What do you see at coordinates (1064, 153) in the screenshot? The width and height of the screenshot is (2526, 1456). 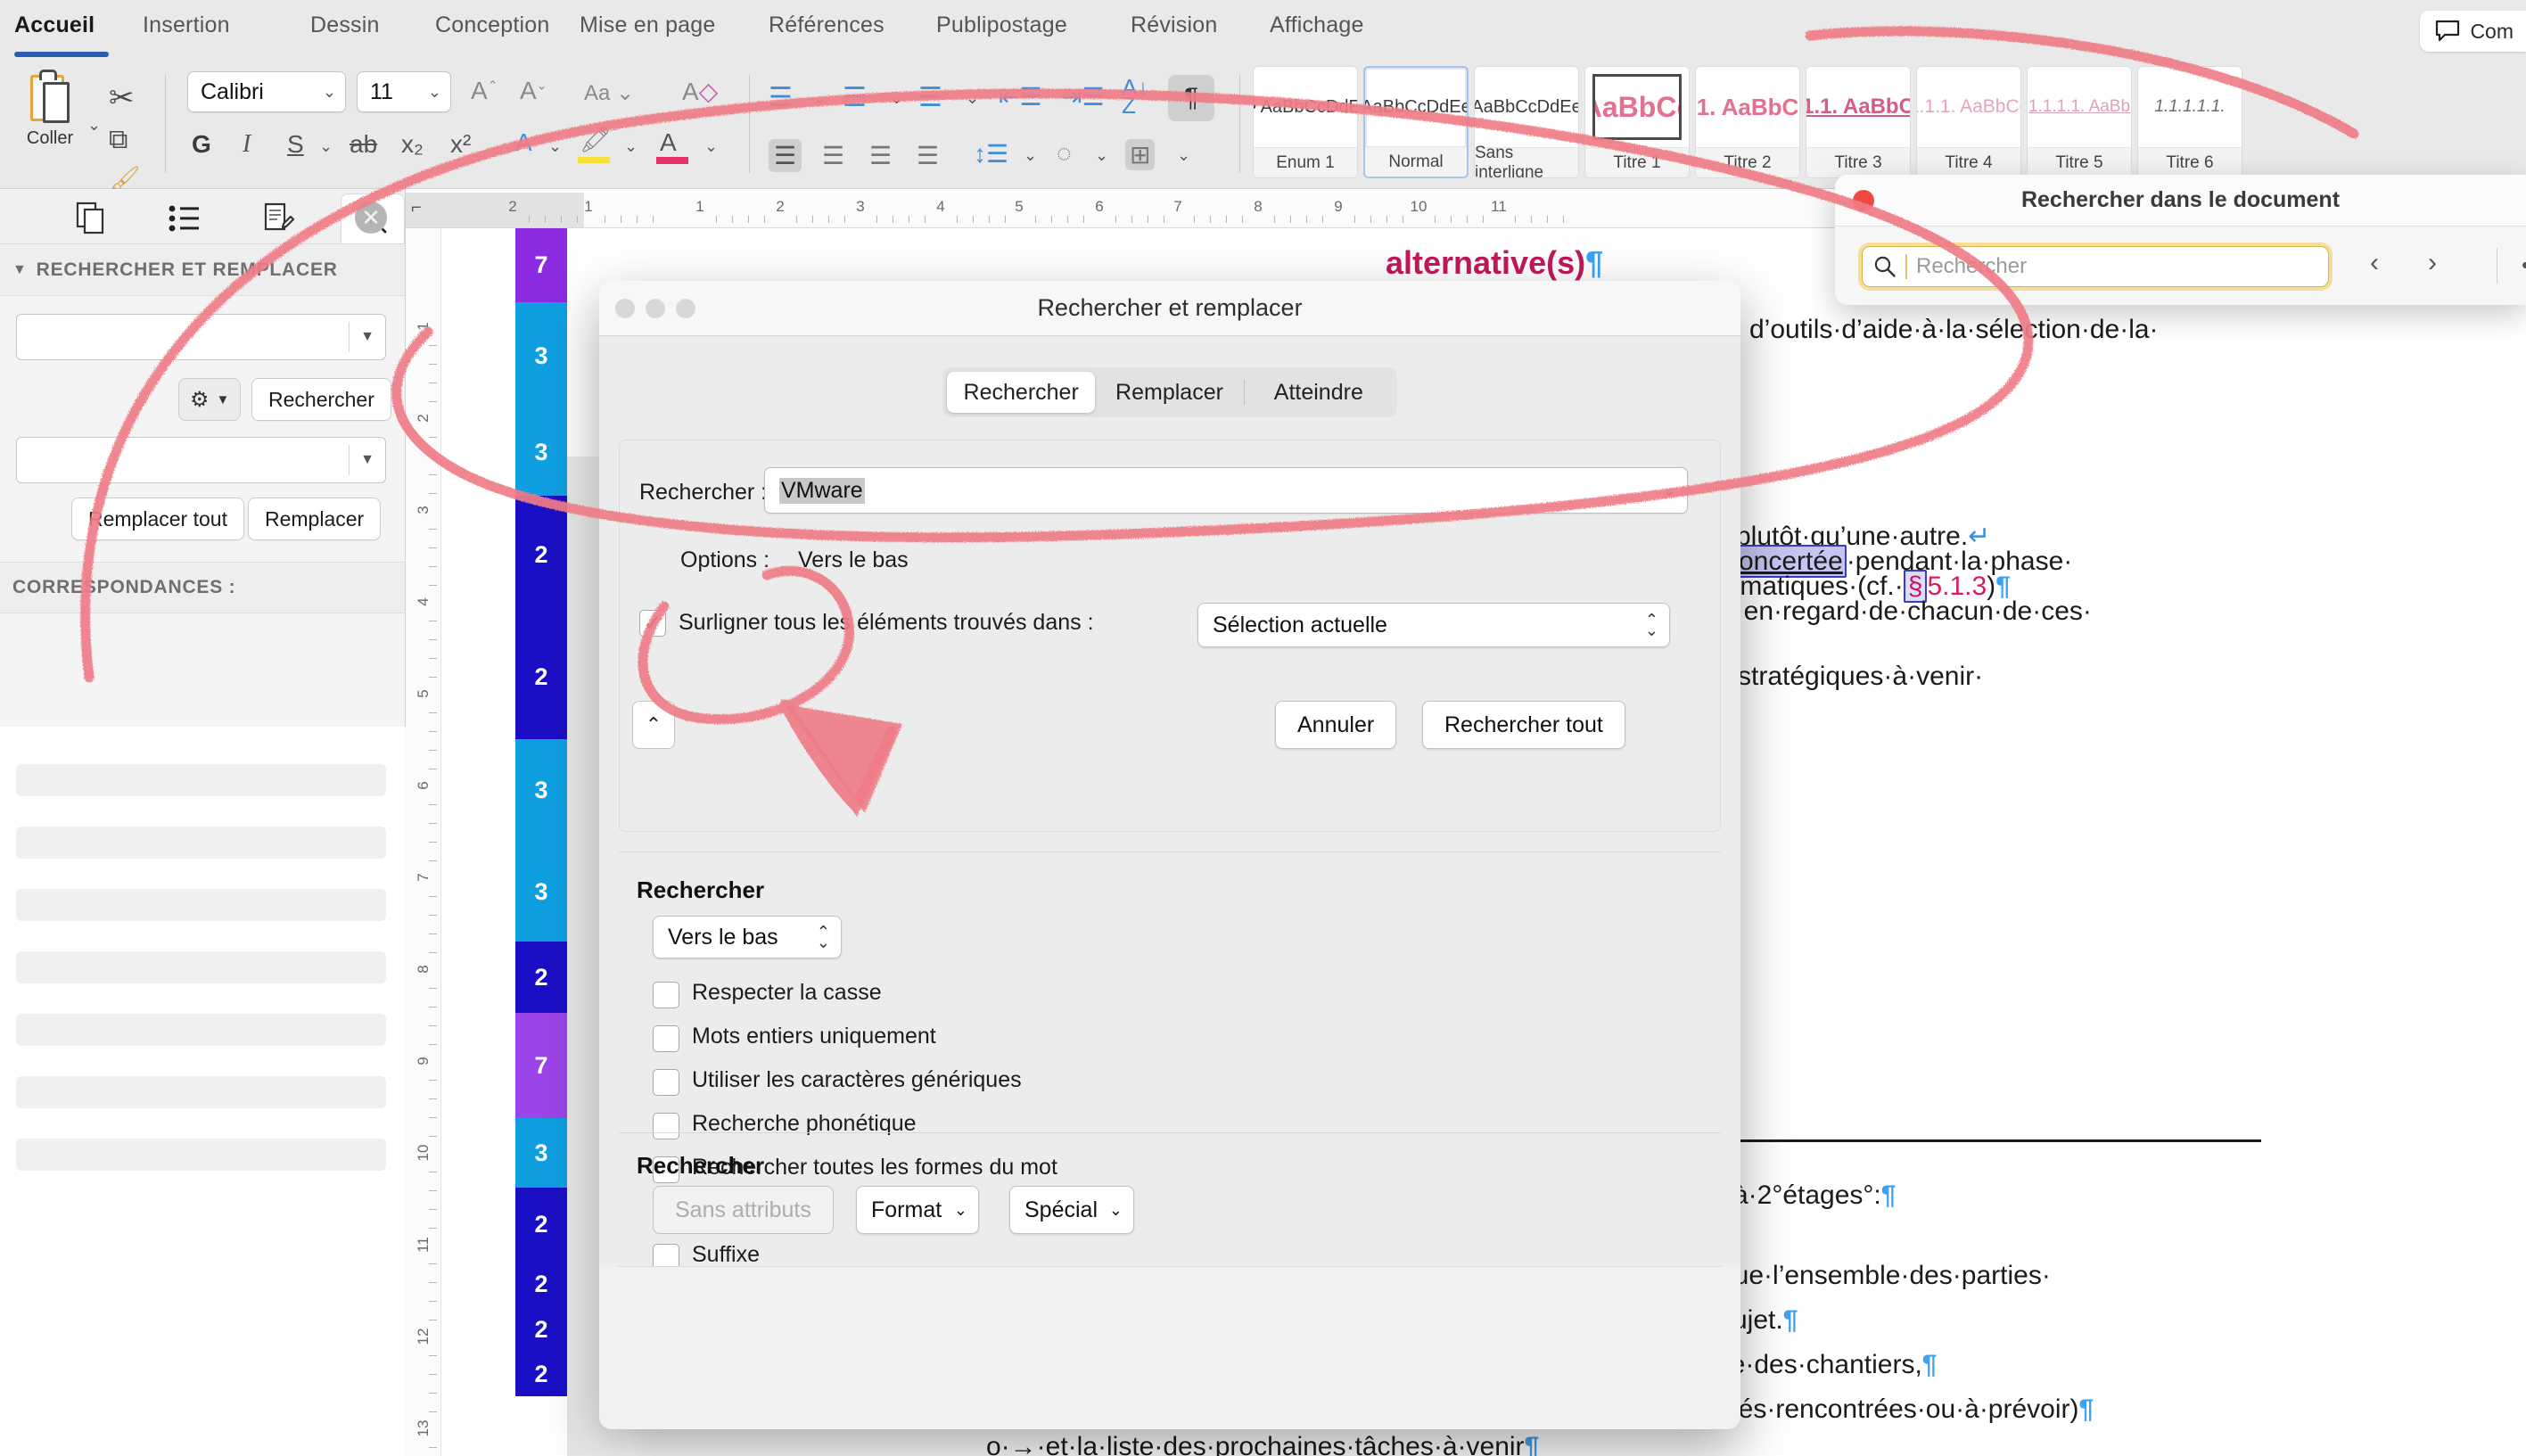 I see `shading-icon: ◌` at bounding box center [1064, 153].